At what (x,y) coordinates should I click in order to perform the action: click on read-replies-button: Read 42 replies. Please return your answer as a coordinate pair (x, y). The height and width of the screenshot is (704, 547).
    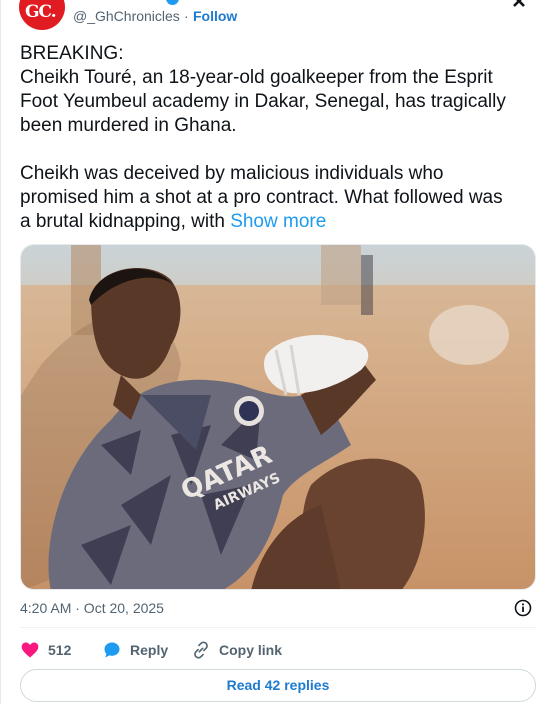
    Looking at the image, I should click on (278, 685).